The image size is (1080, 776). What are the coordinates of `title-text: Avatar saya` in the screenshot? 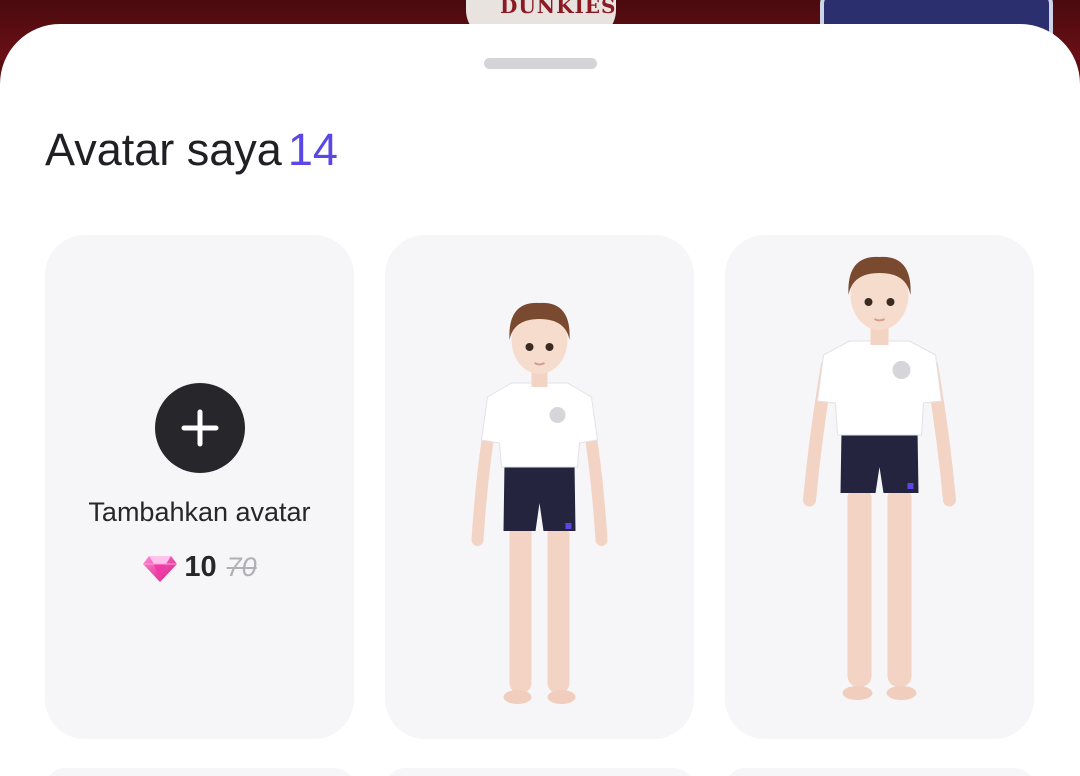 It's located at (163, 149).